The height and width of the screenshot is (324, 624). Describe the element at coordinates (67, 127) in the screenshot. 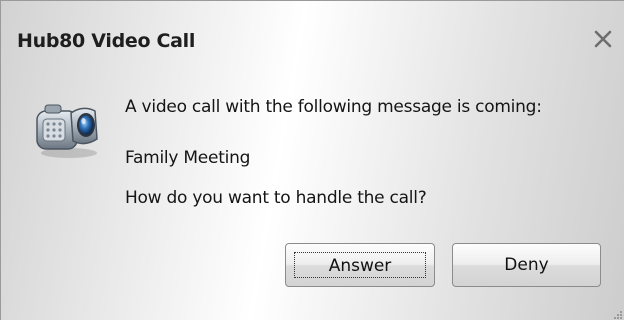

I see `video-camera-icon` at that location.